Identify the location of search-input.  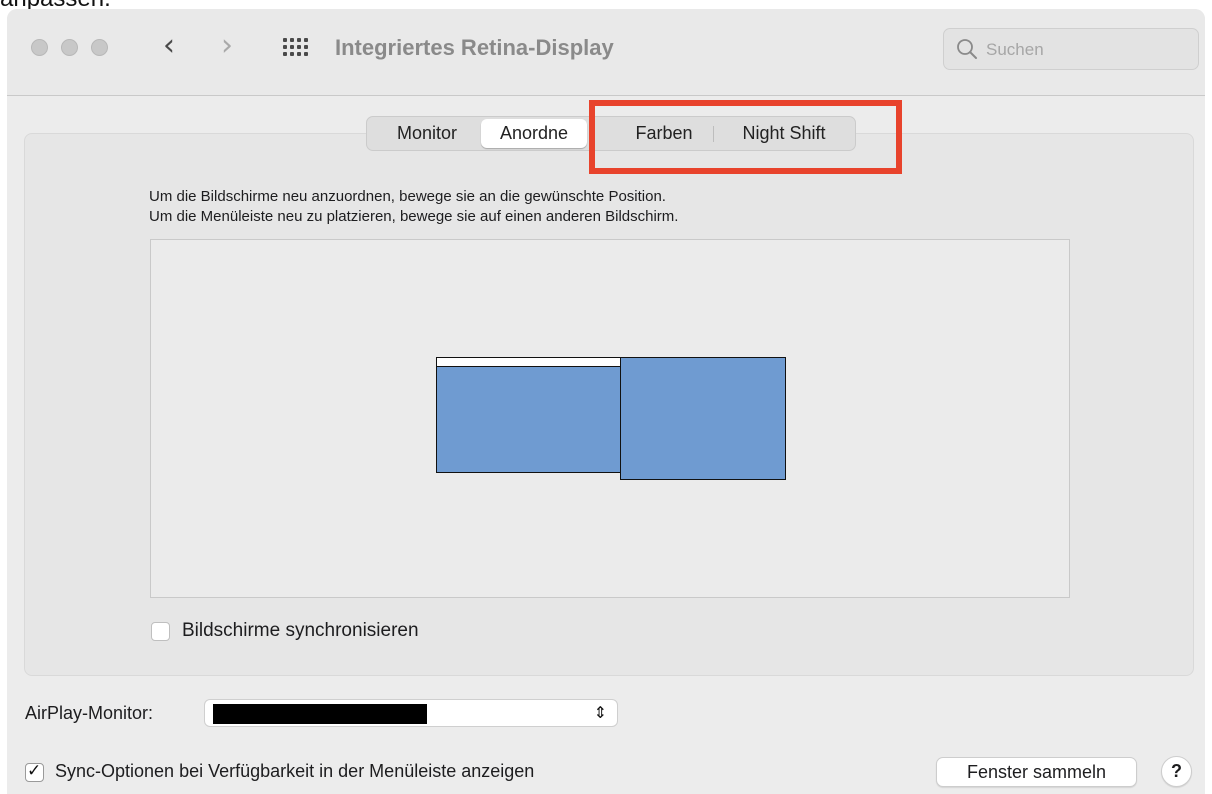
(1086, 50).